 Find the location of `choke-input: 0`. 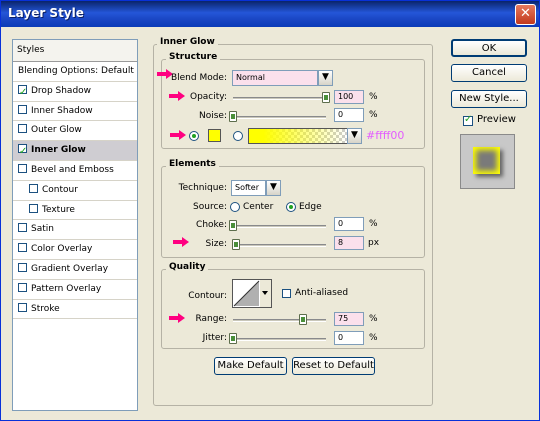

choke-input: 0 is located at coordinates (349, 224).